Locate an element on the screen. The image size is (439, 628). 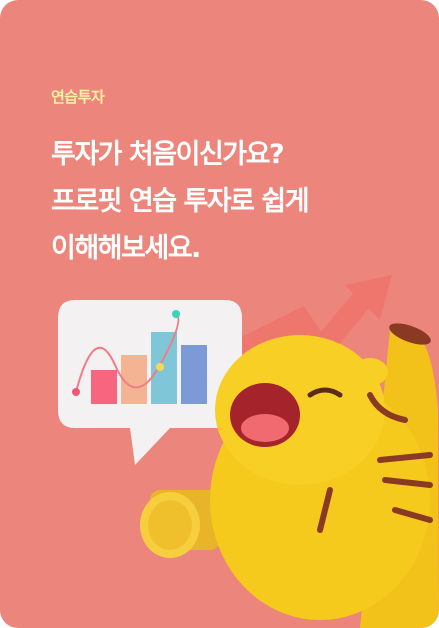
category-label: 연습투자 is located at coordinates (78, 97).